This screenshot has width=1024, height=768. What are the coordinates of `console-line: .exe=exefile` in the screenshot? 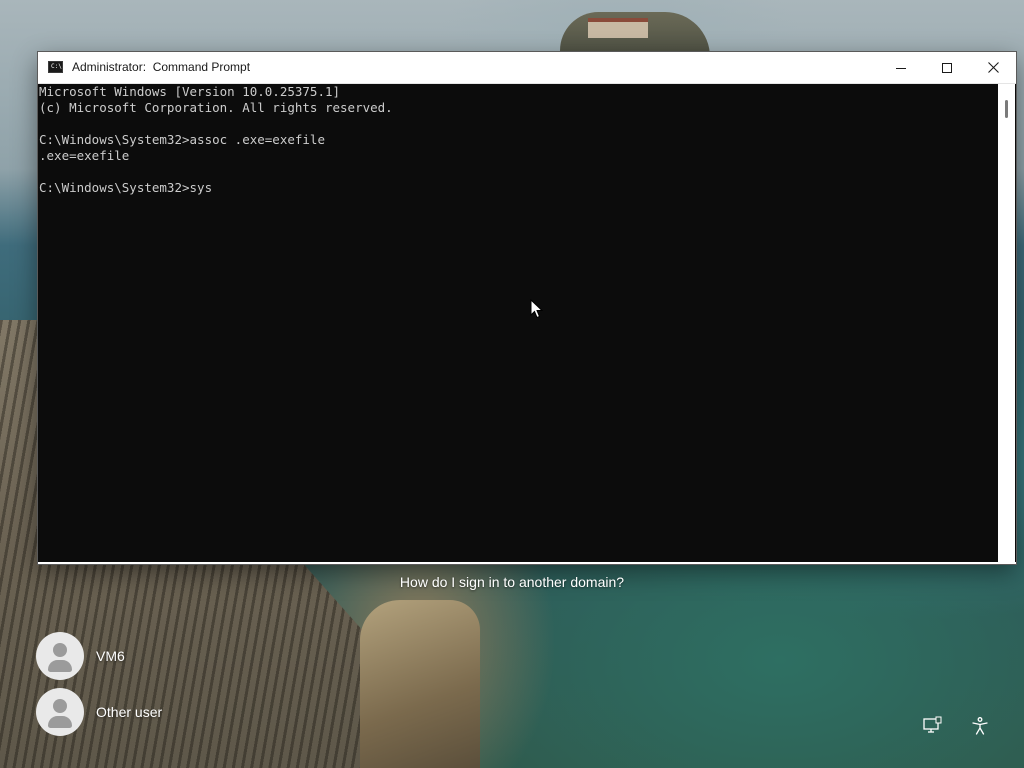 It's located at (84, 155).